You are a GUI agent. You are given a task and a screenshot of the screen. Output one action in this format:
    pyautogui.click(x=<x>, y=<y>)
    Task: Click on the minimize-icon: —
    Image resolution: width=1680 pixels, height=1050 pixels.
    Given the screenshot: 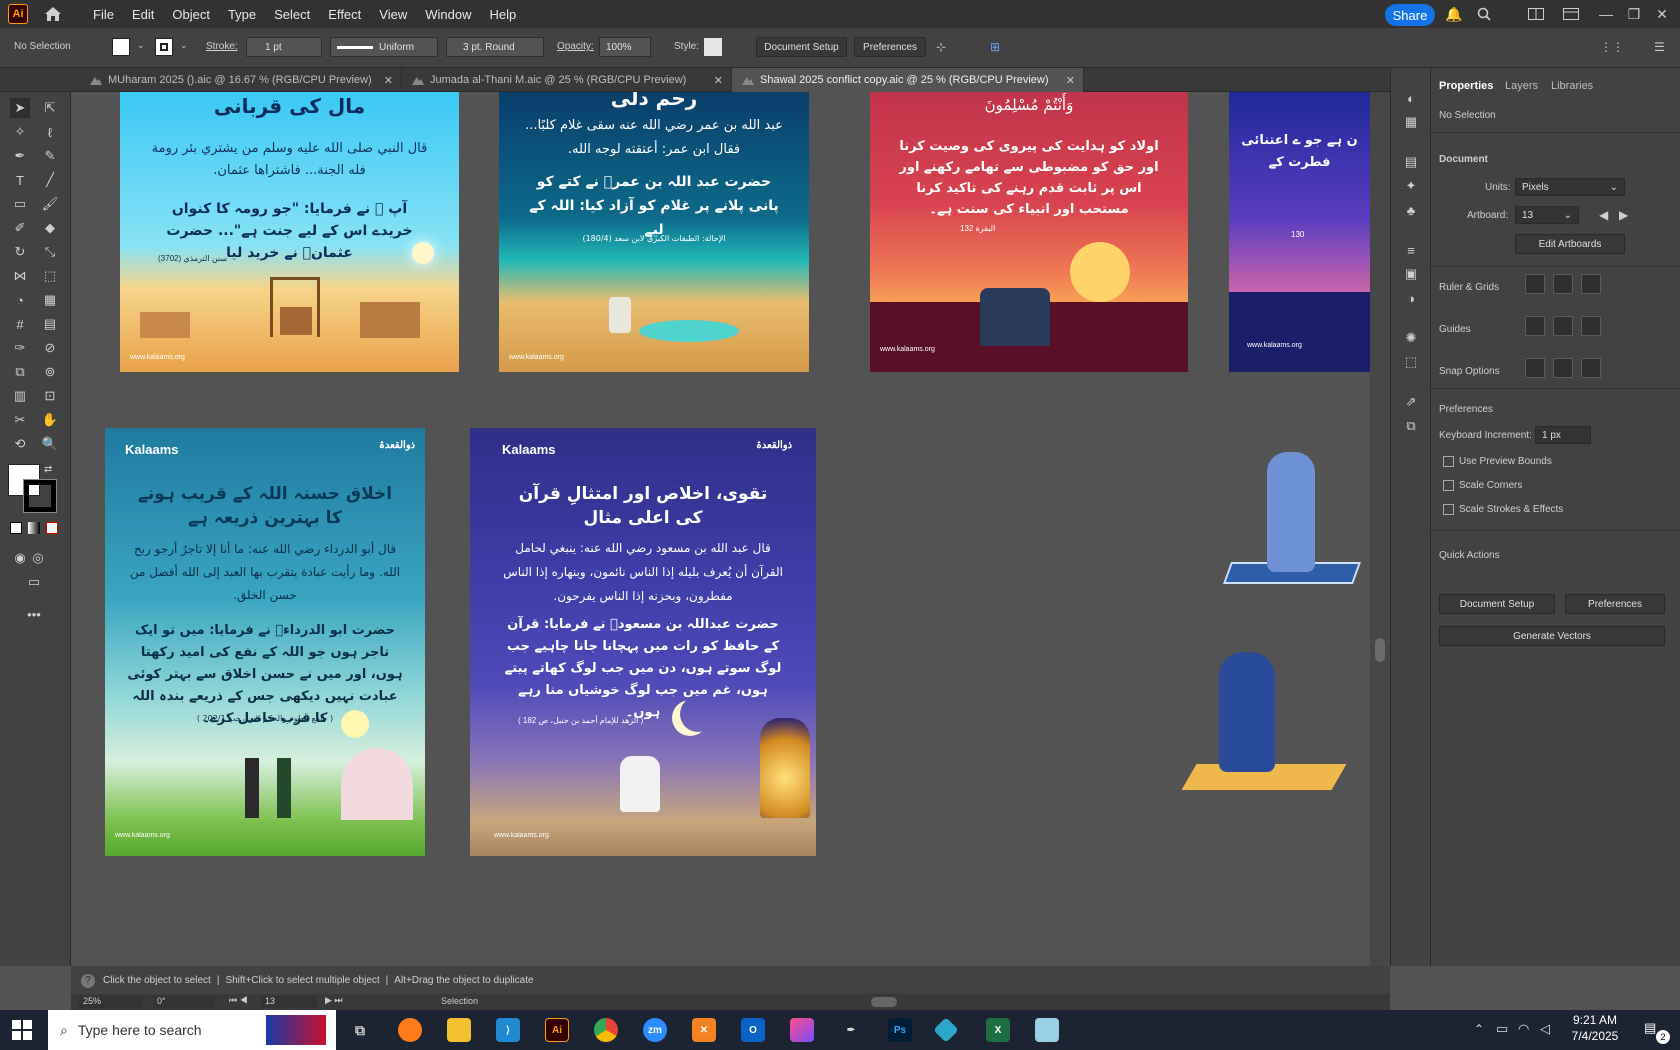 What is the action you would take?
    pyautogui.click(x=1606, y=14)
    